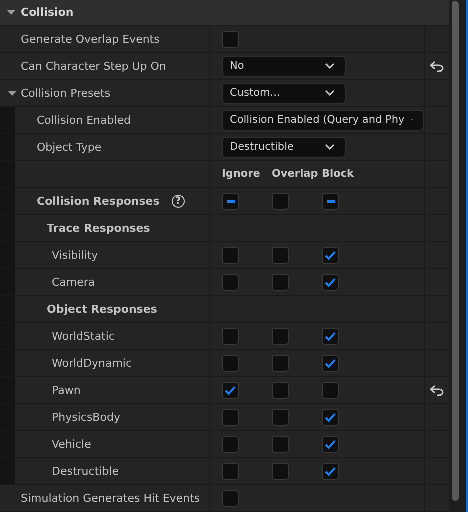 The width and height of the screenshot is (468, 512). Describe the element at coordinates (98, 201) in the screenshot. I see `category-label: Collision Responses` at that location.